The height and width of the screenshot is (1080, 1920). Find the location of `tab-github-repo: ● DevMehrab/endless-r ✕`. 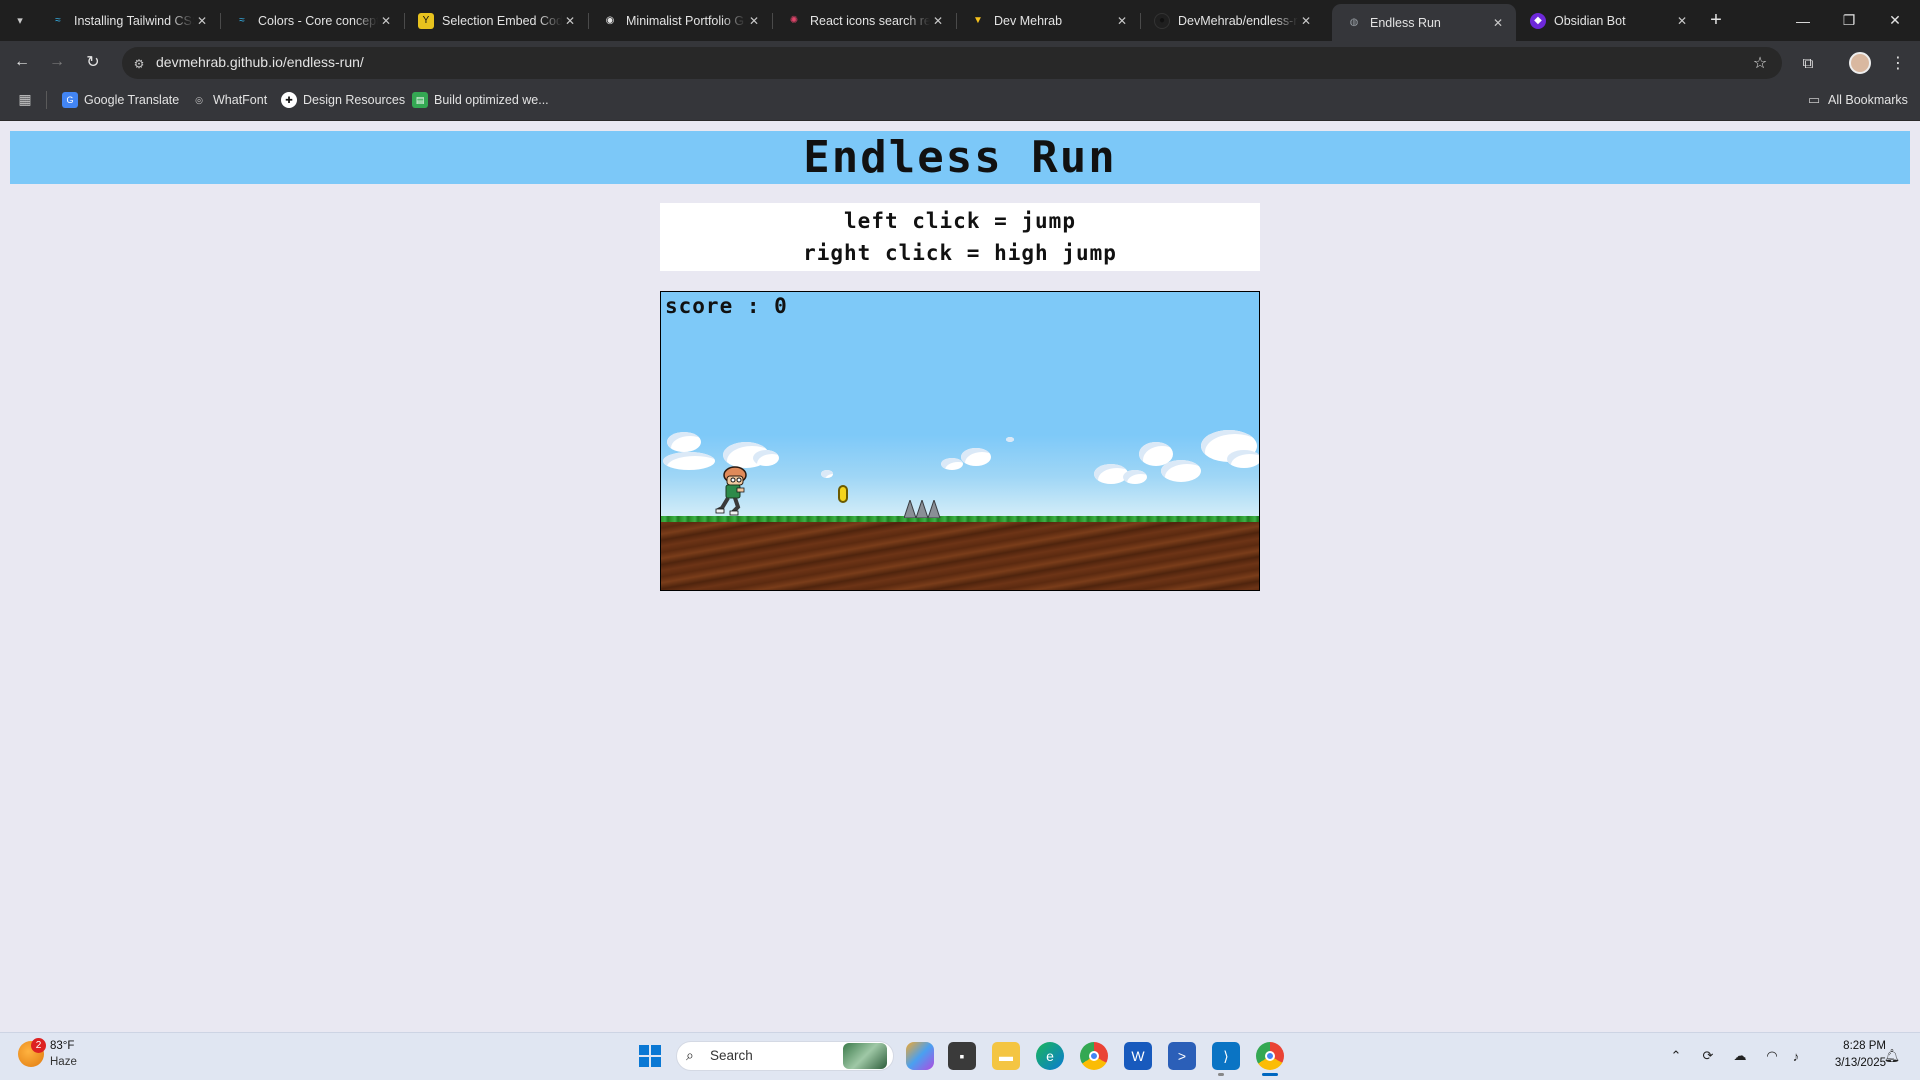

tab-github-repo: ● DevMehrab/endless-r ✕ is located at coordinates (1232, 20).